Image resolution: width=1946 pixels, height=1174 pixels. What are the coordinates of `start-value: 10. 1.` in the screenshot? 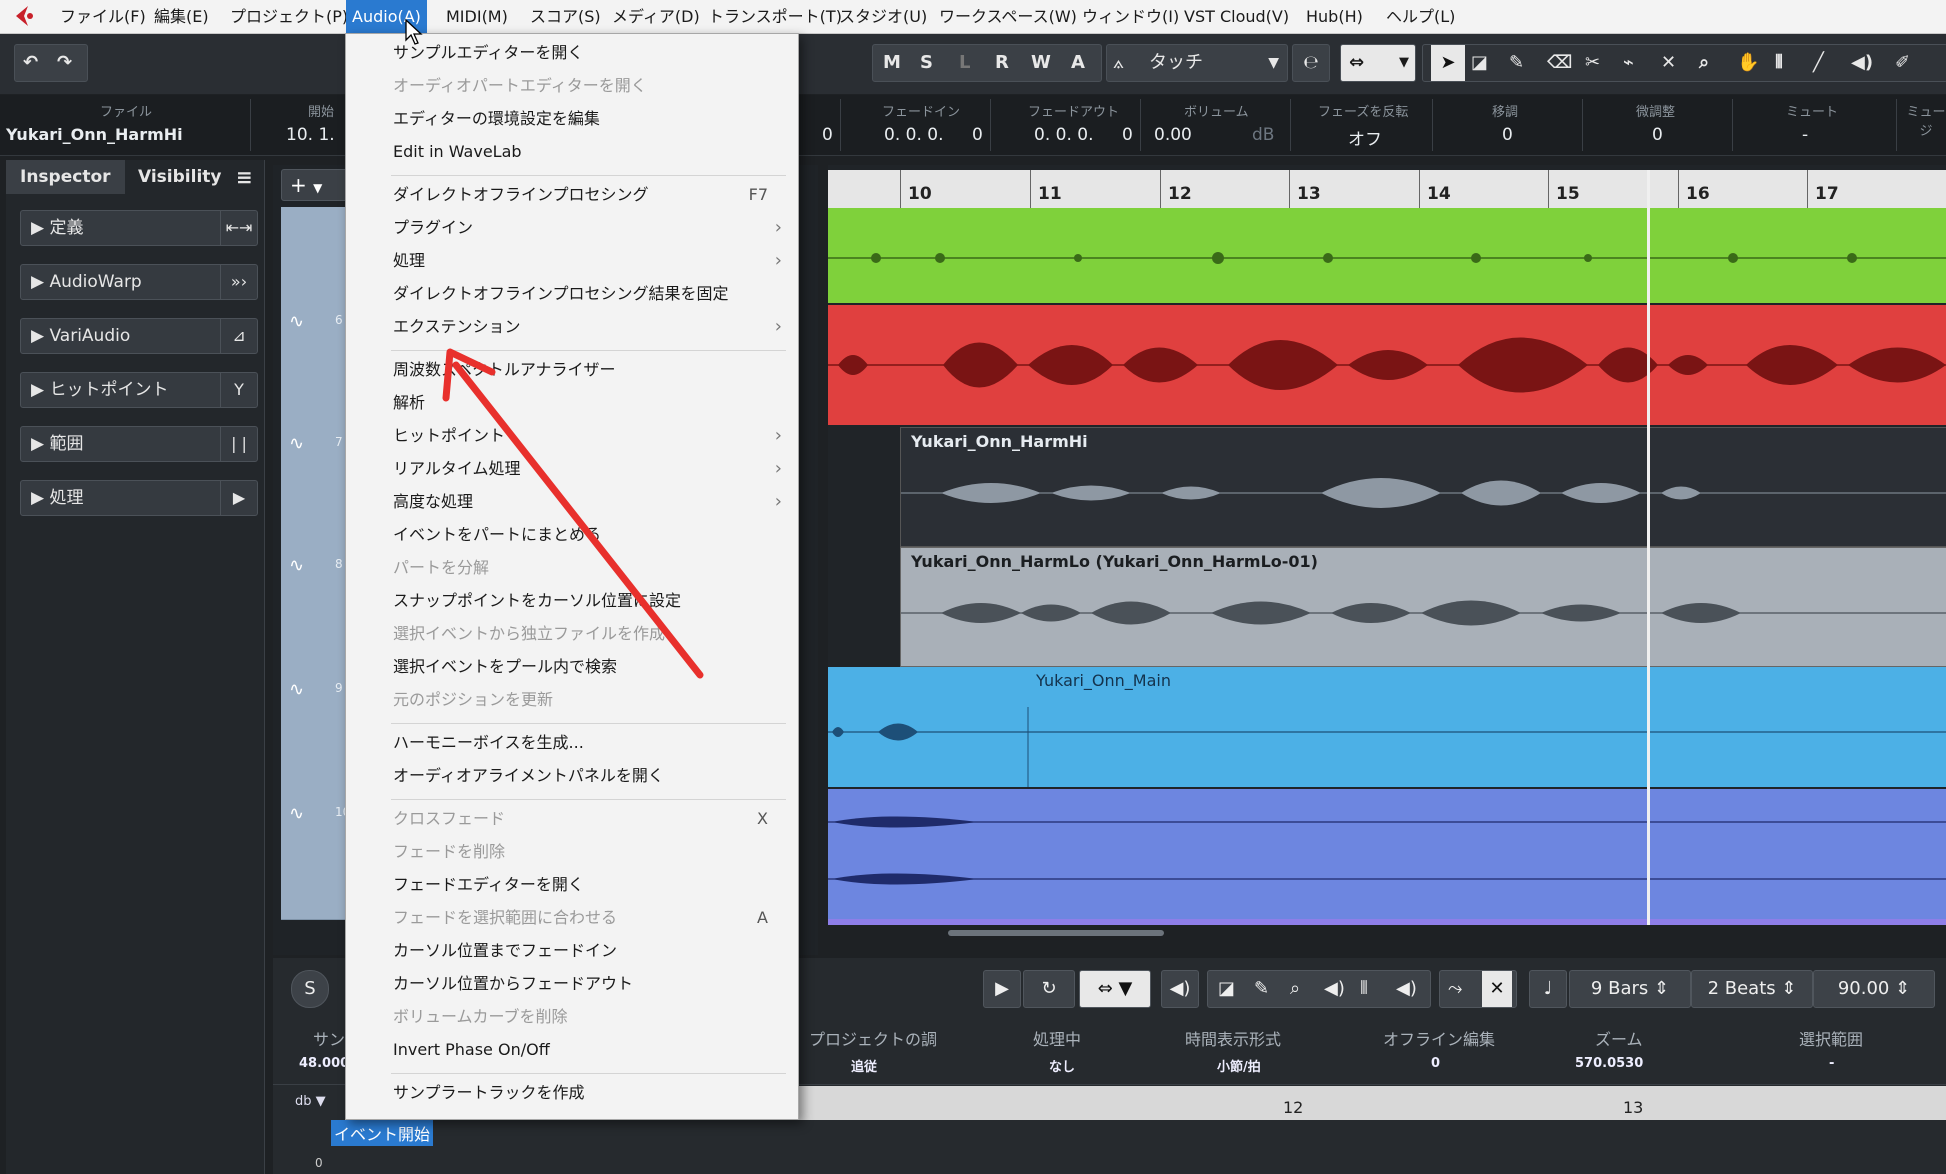 It's located at (310, 135).